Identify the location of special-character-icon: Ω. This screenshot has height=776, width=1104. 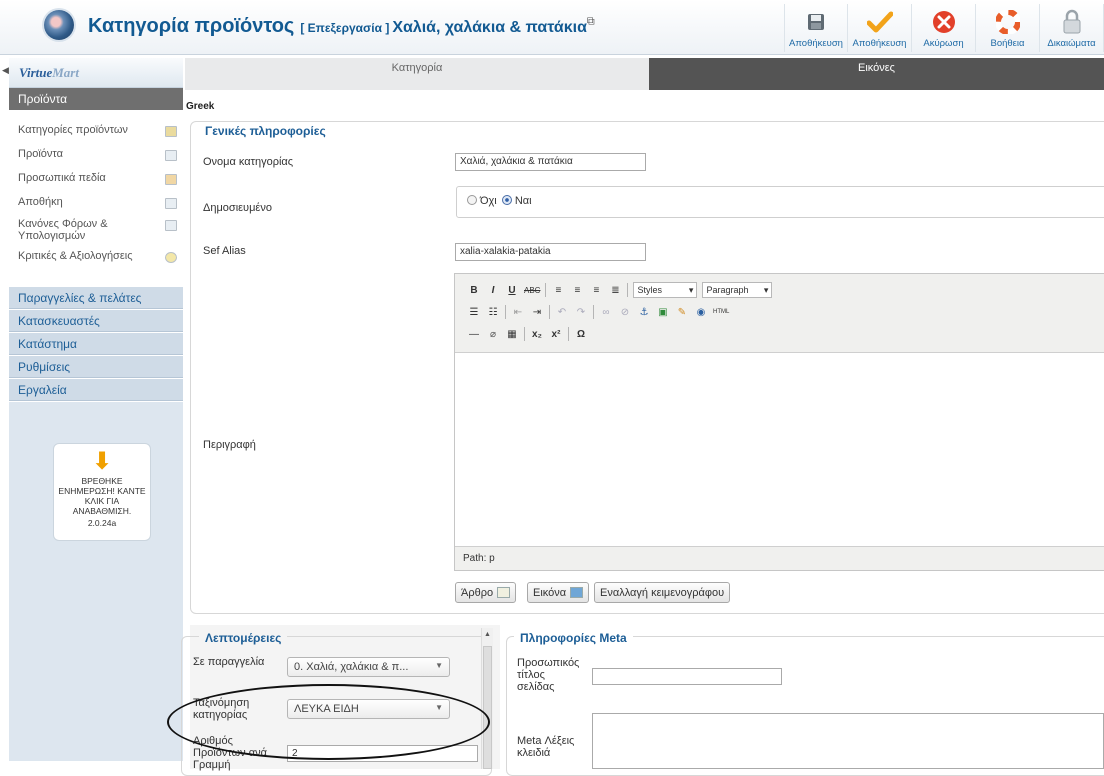
(581, 334).